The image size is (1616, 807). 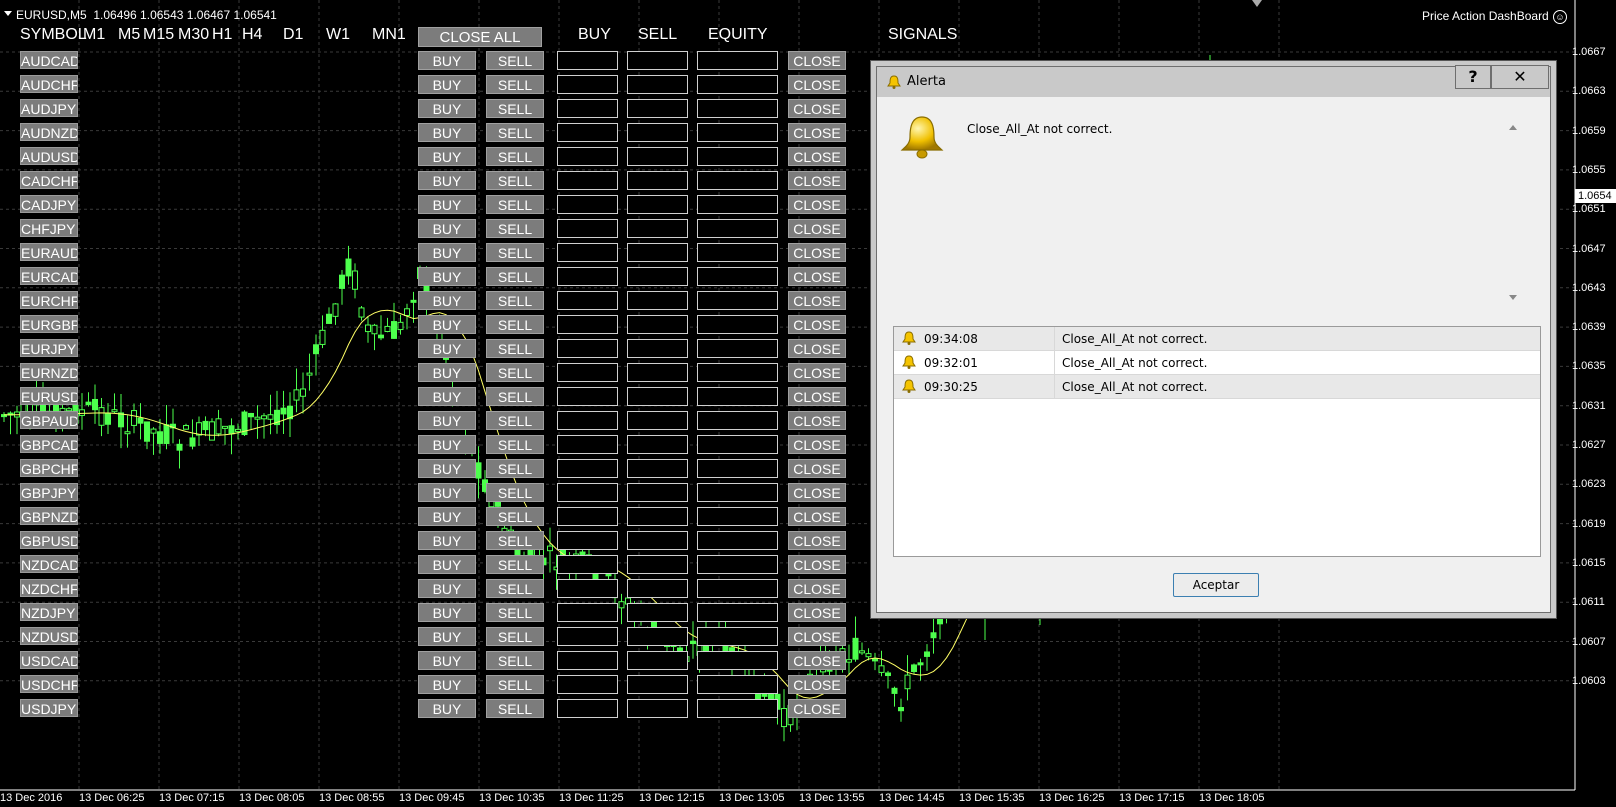 What do you see at coordinates (49, 300) in the screenshot?
I see `symbol-eurchf: EURCHF` at bounding box center [49, 300].